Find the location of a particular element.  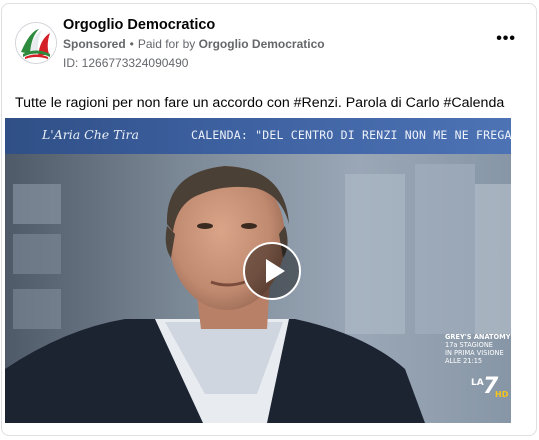

ad-id: ID: 1266773324090490 is located at coordinates (126, 63).